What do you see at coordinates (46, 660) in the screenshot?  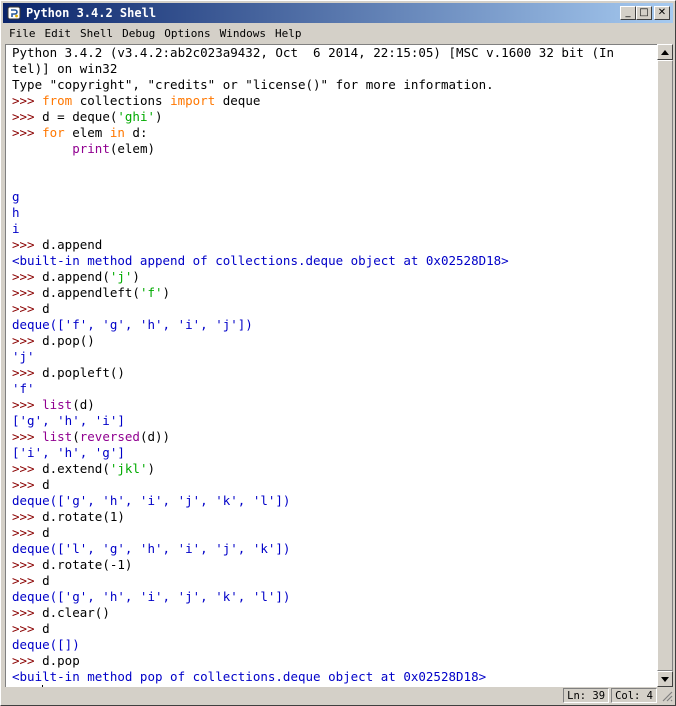 I see `input-line: >>> d.pop` at bounding box center [46, 660].